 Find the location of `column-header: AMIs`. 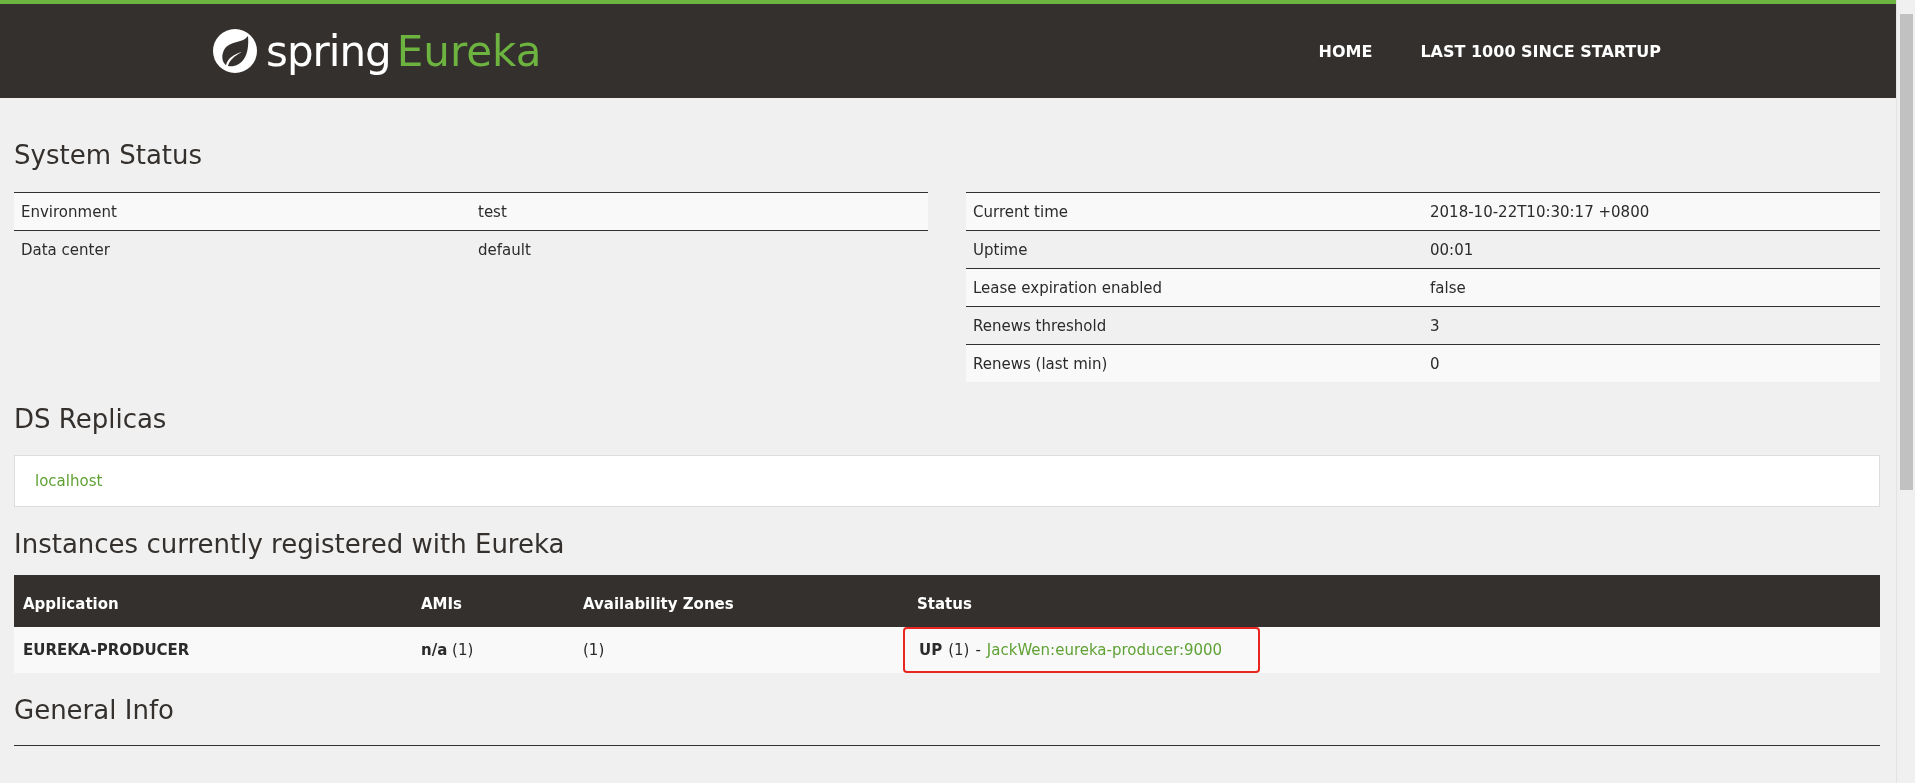

column-header: AMIs is located at coordinates (493, 601).